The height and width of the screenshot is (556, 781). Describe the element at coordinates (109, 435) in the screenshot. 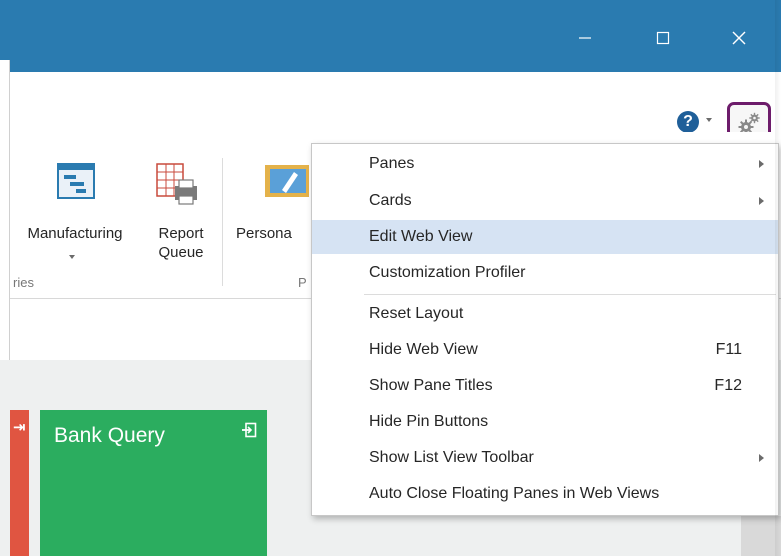

I see `tile-title: Bank Query` at that location.